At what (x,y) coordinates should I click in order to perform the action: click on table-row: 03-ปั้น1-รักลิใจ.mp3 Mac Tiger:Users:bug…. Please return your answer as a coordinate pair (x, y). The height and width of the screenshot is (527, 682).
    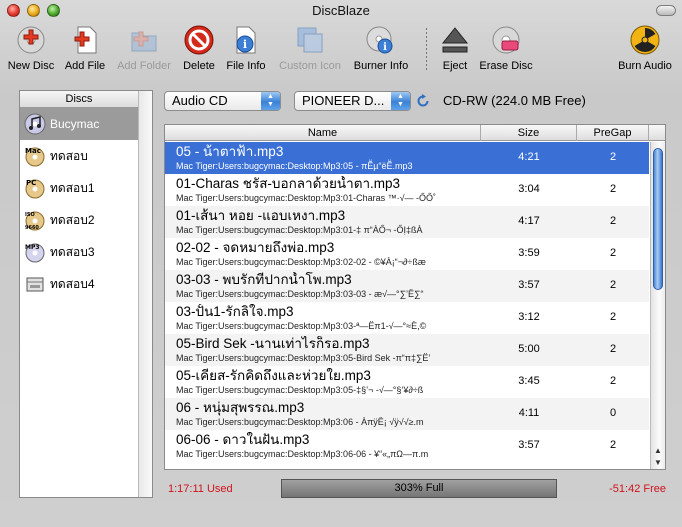
    Looking at the image, I should click on (407, 318).